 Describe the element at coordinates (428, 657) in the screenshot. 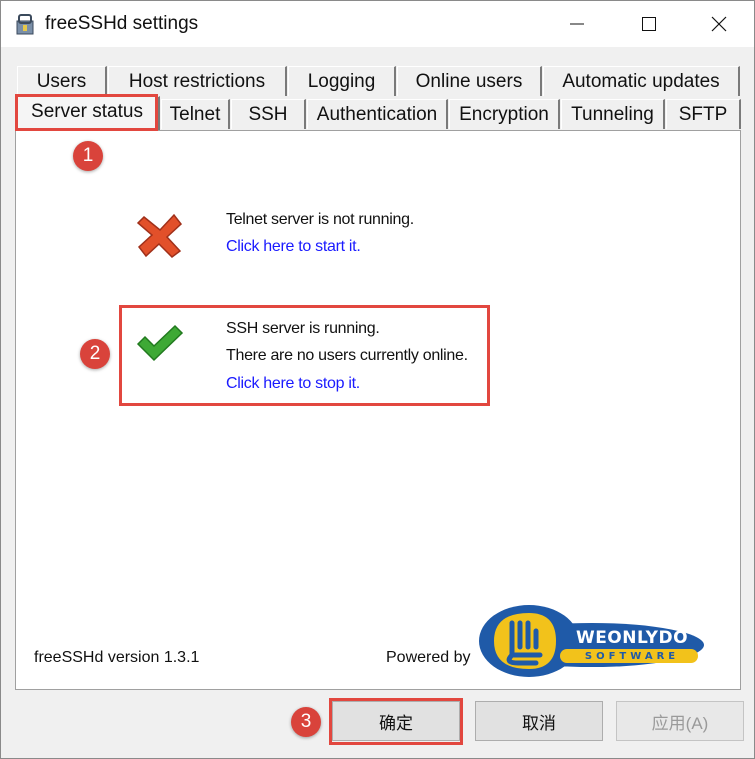

I see `powered-by-text: Powered by` at that location.